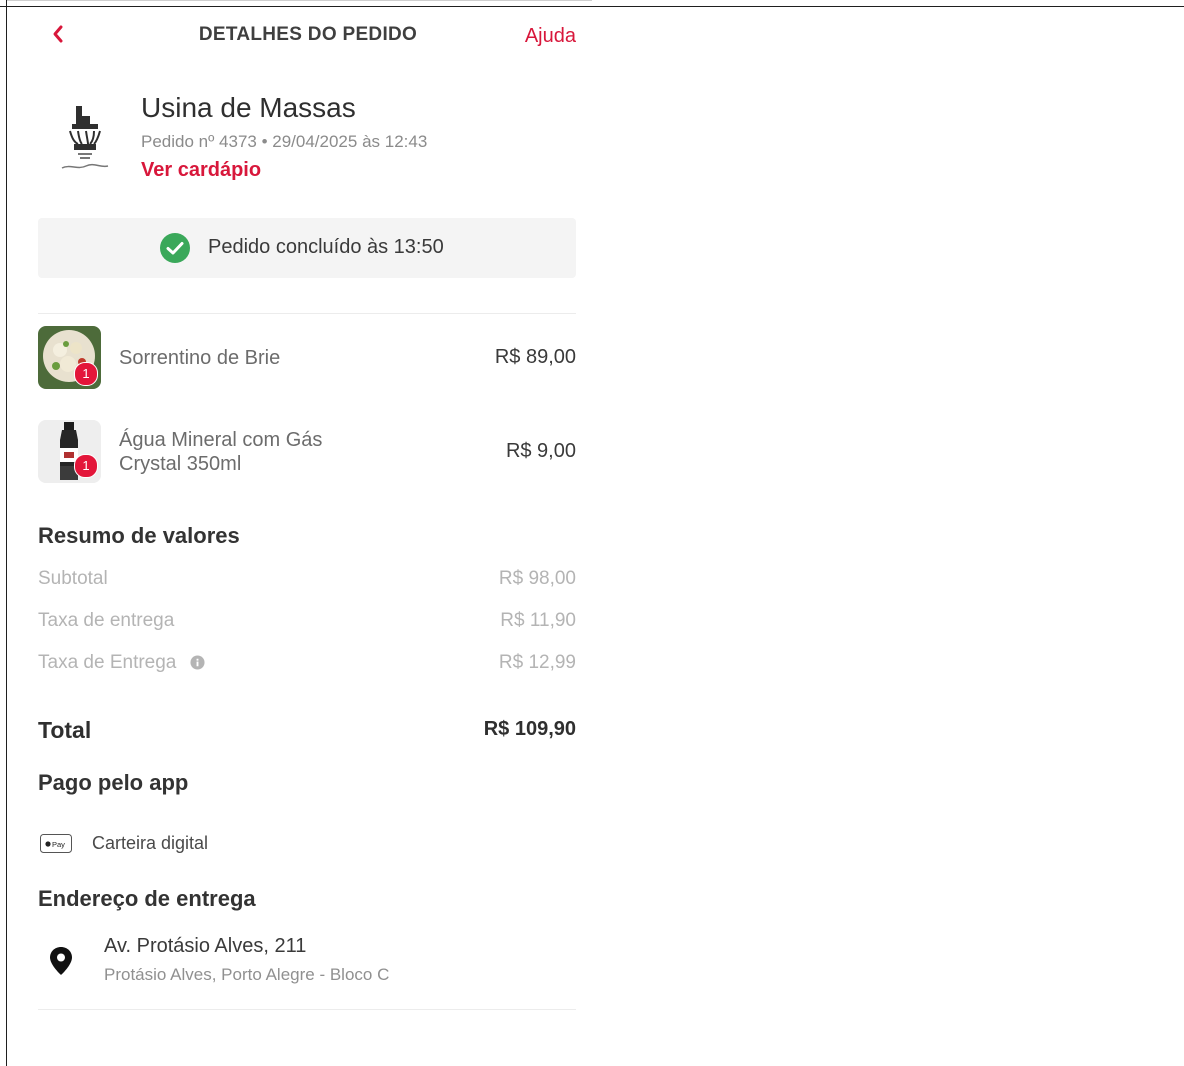 This screenshot has height=1066, width=1184. Describe the element at coordinates (201, 170) in the screenshot. I see `view-menu-link: Ver cardápio` at that location.